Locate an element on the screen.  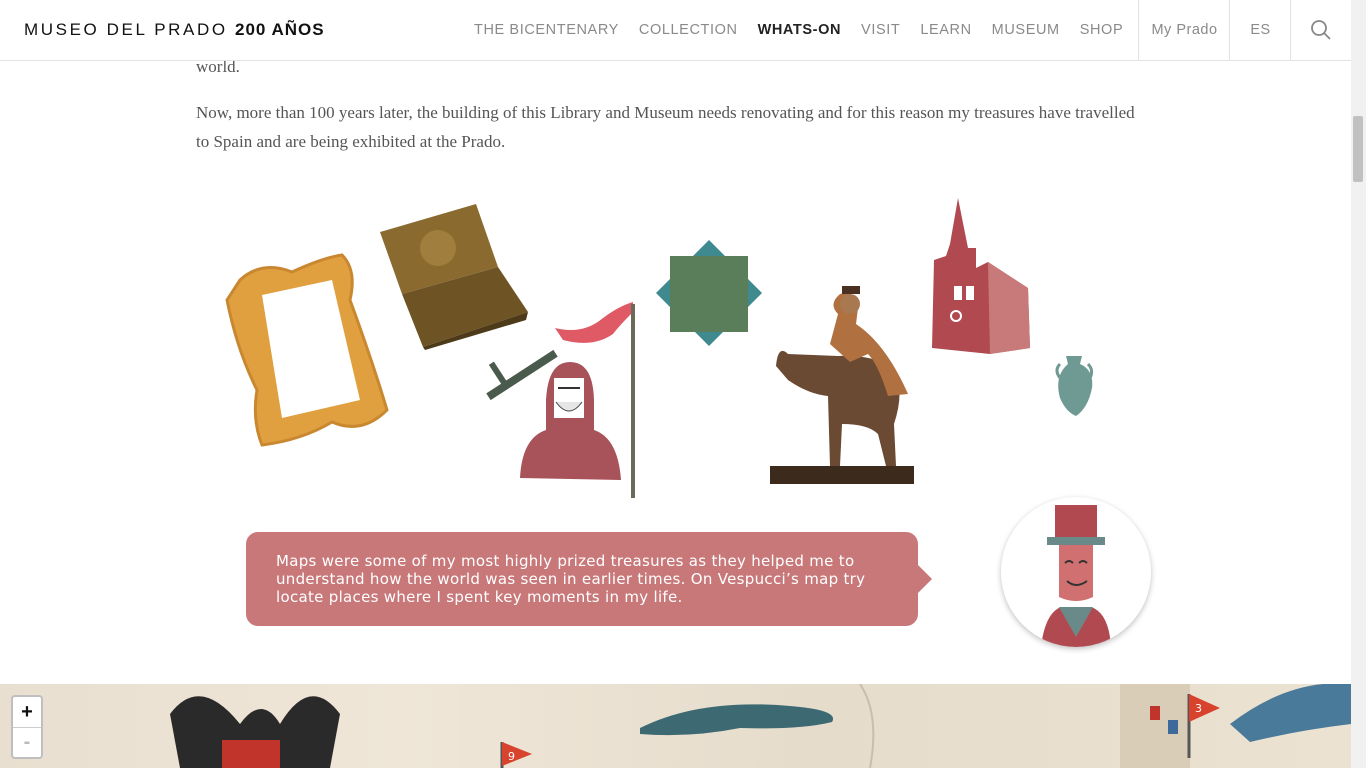
page-scrollbar is located at coordinates (1358, 384).